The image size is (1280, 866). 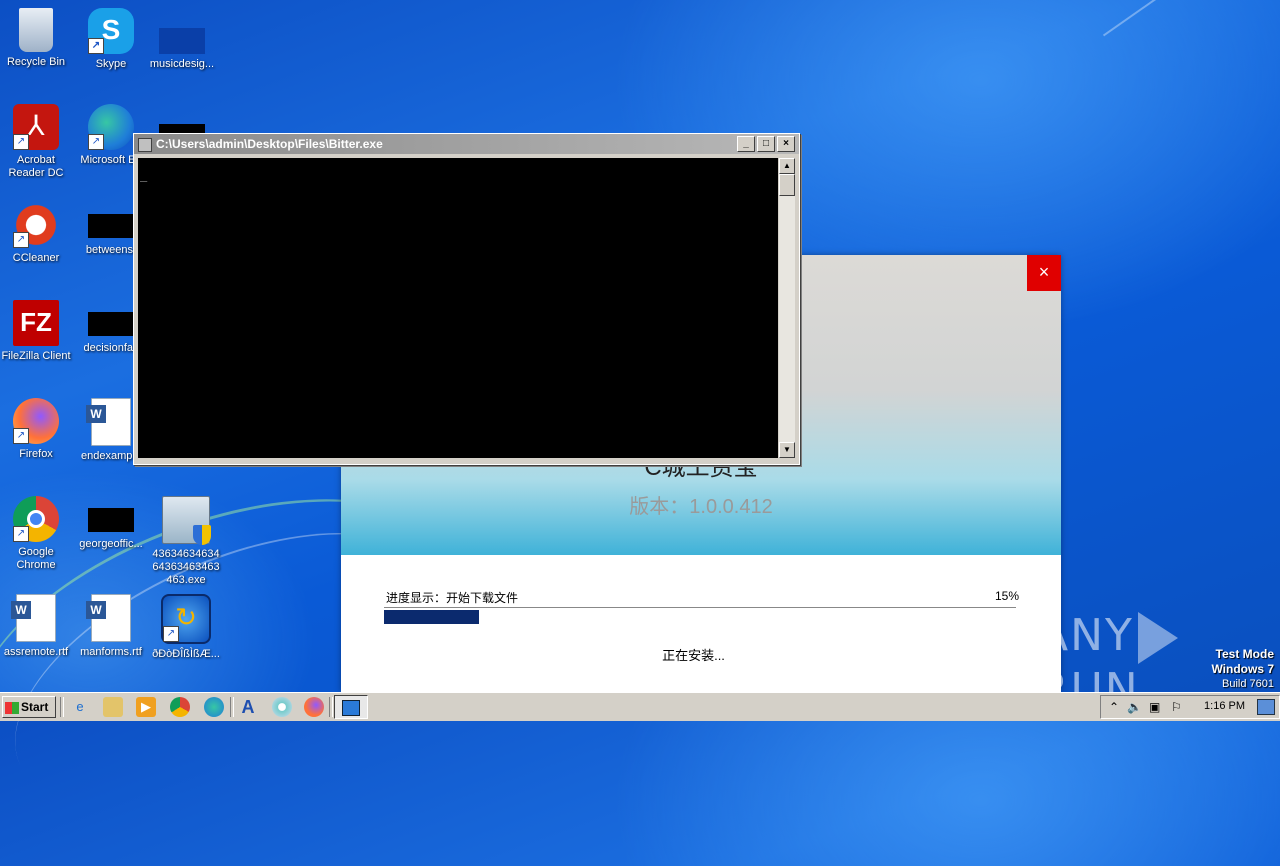 I want to click on firefox-icon, so click(x=314, y=707).